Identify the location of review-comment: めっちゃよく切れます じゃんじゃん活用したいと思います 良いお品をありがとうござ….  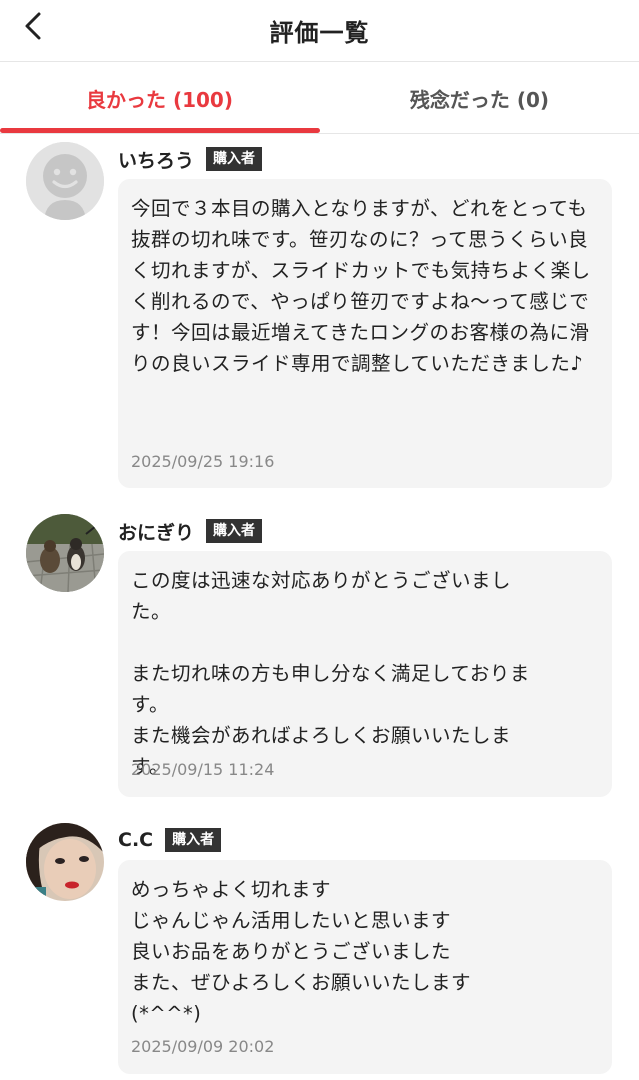
(301, 951).